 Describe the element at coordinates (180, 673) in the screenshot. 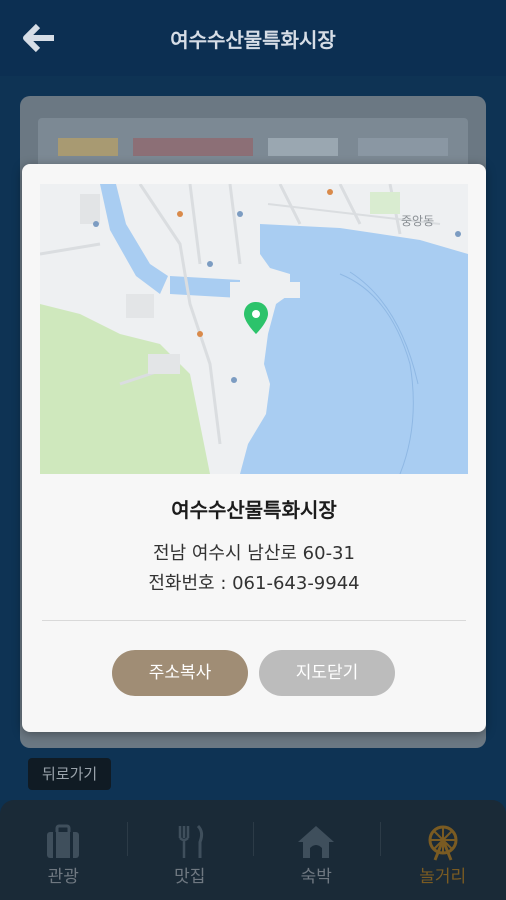

I see `copy-address-button: 주소복사` at that location.